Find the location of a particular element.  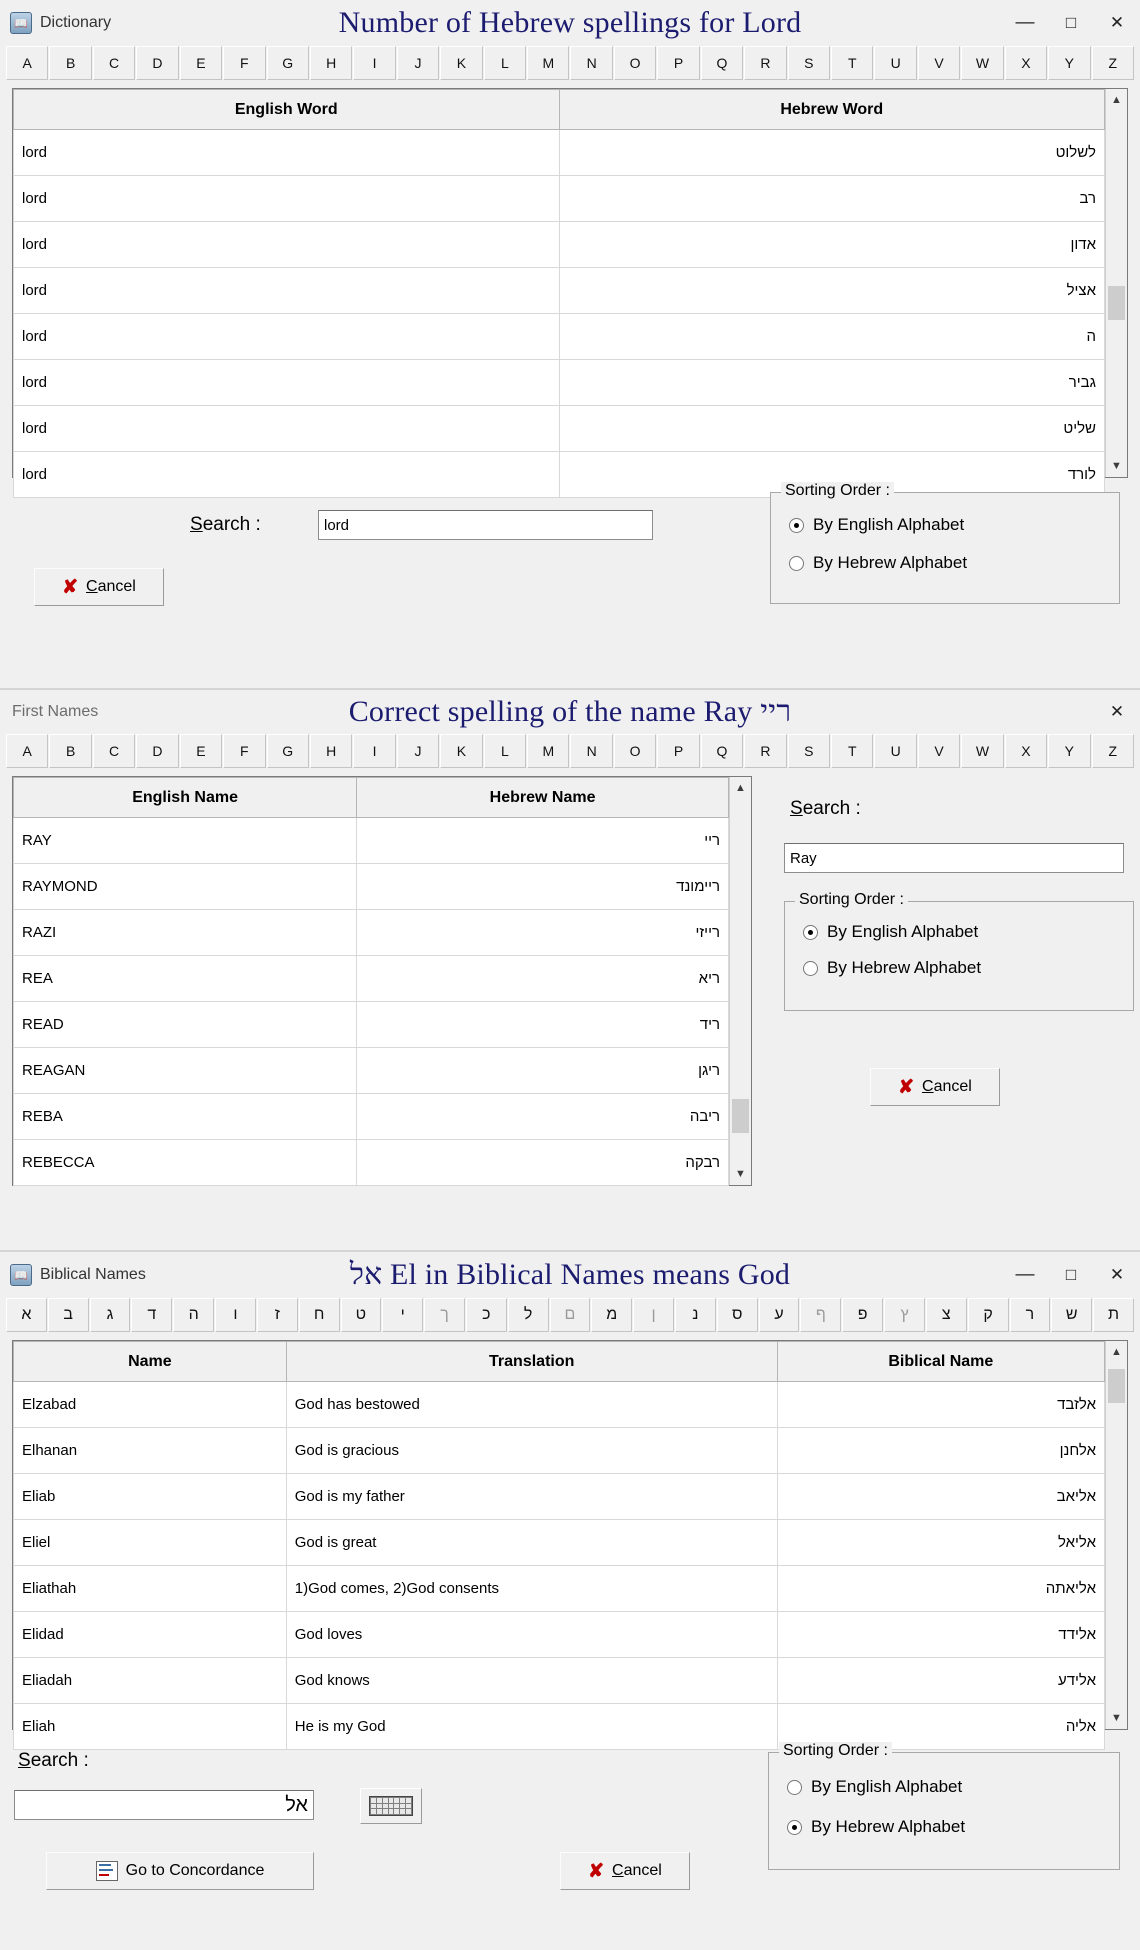

biblical-names-vertical-scrollbar: ▲ ▼ is located at coordinates (1116, 1535).